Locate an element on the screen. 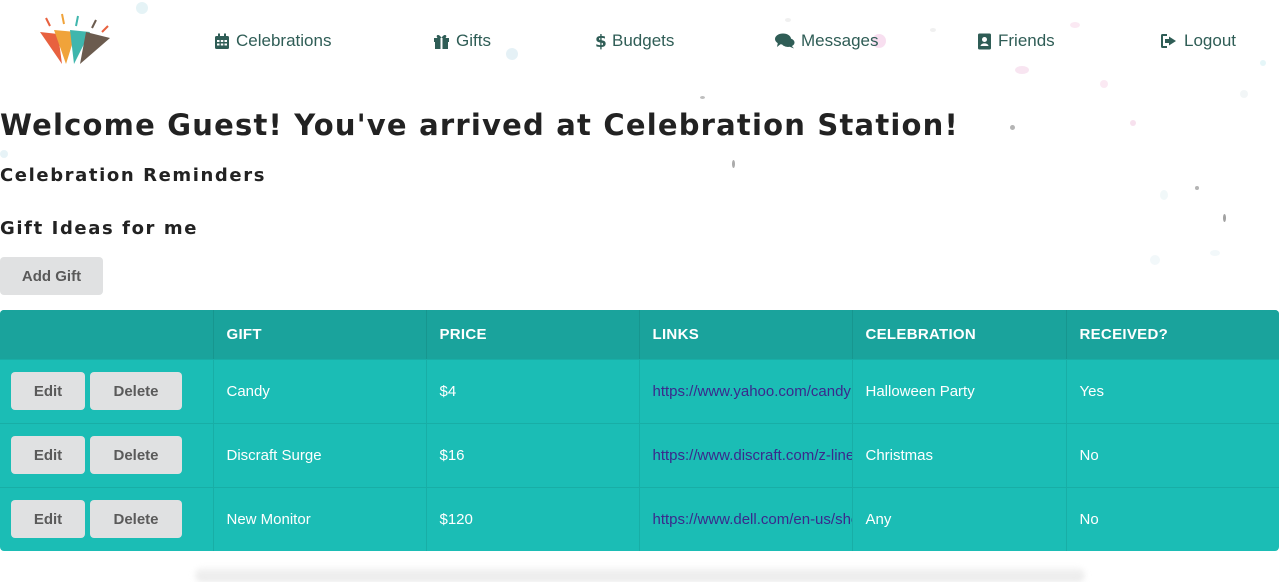 The image size is (1279, 582). celebration-cell: Halloween Party is located at coordinates (958, 390).